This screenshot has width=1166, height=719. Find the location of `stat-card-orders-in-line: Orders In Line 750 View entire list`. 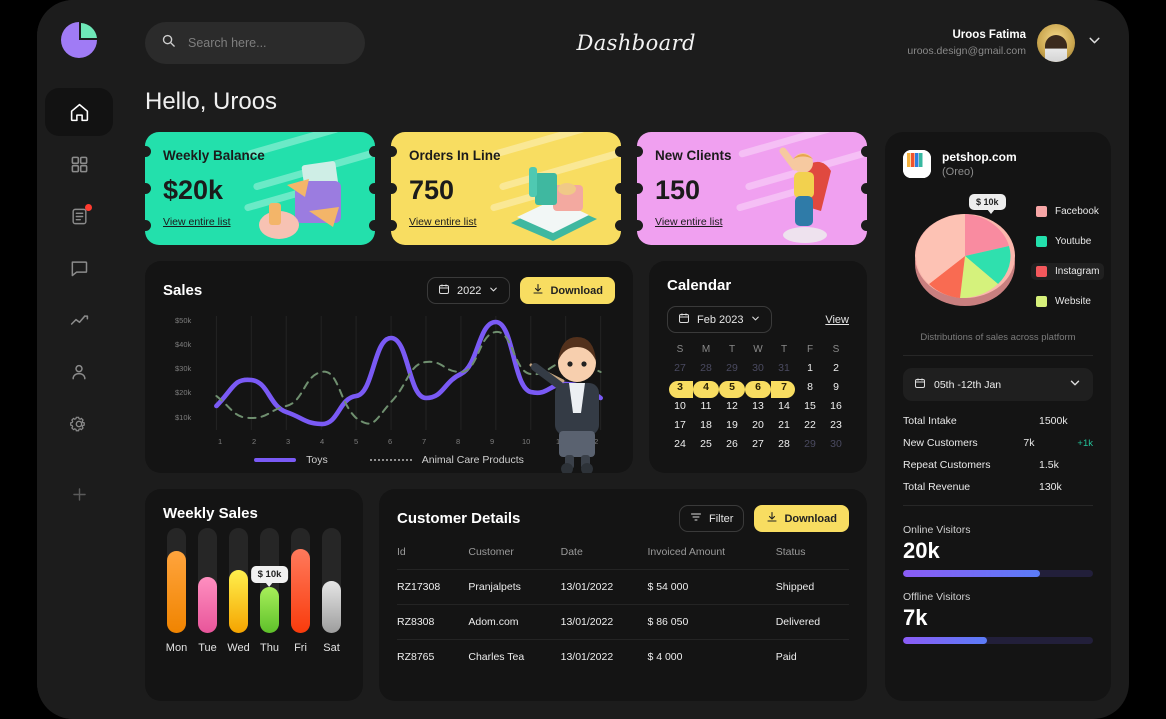

stat-card-orders-in-line: Orders In Line 750 View entire list is located at coordinates (506, 188).